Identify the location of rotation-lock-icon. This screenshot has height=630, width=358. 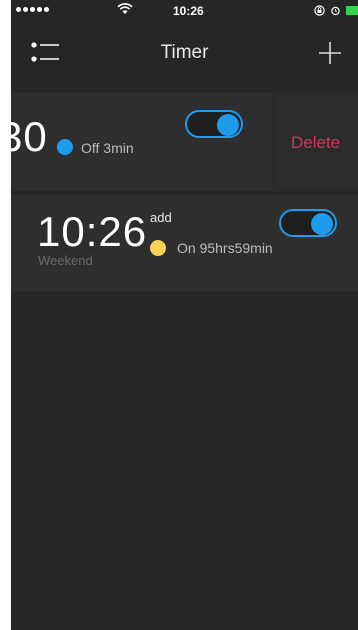
(319, 10).